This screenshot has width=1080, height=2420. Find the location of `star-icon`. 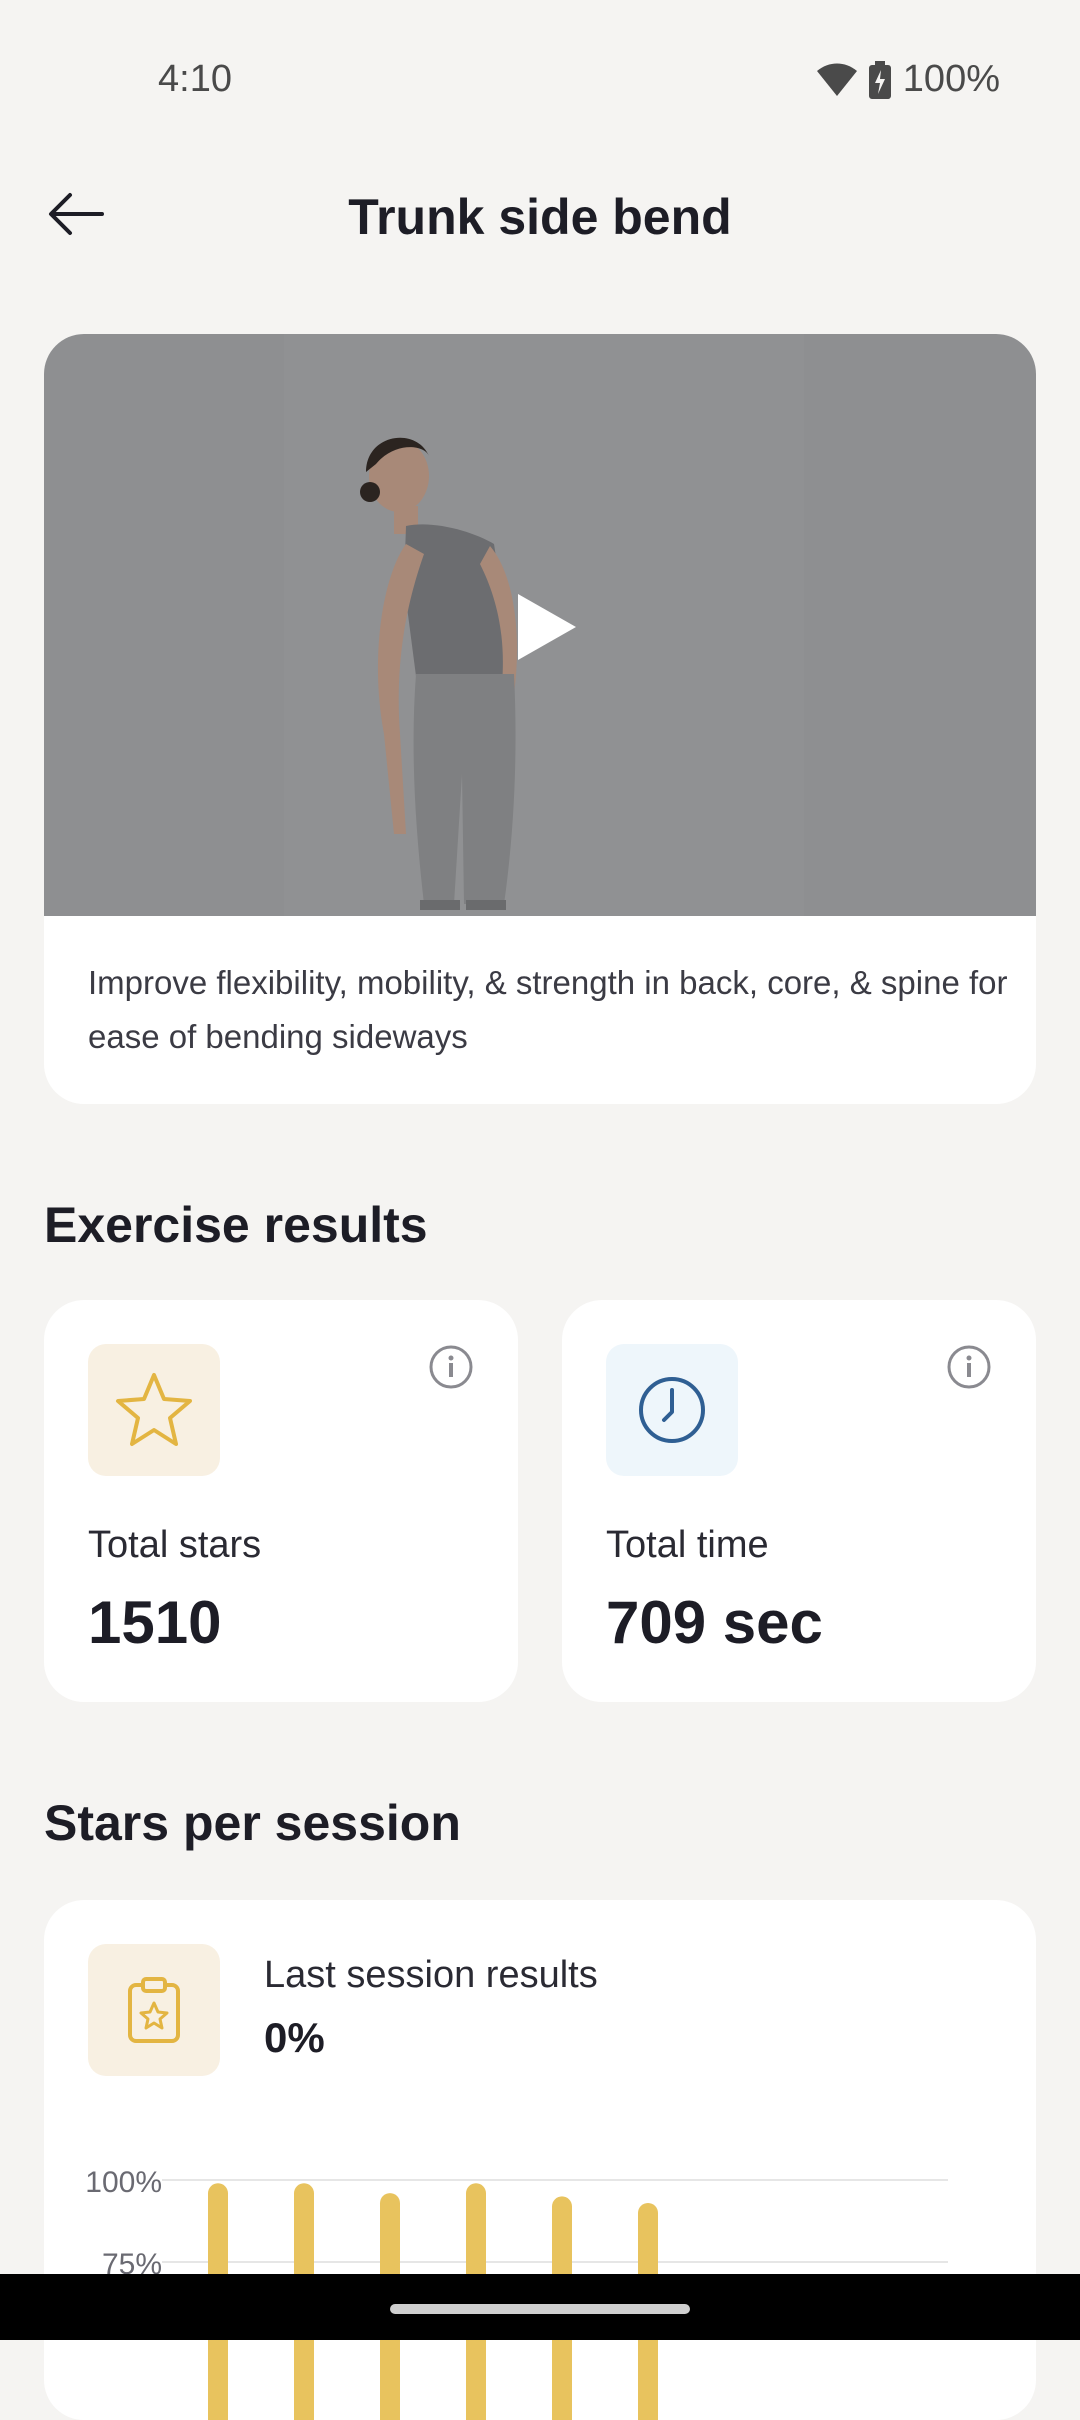

star-icon is located at coordinates (154, 1409).